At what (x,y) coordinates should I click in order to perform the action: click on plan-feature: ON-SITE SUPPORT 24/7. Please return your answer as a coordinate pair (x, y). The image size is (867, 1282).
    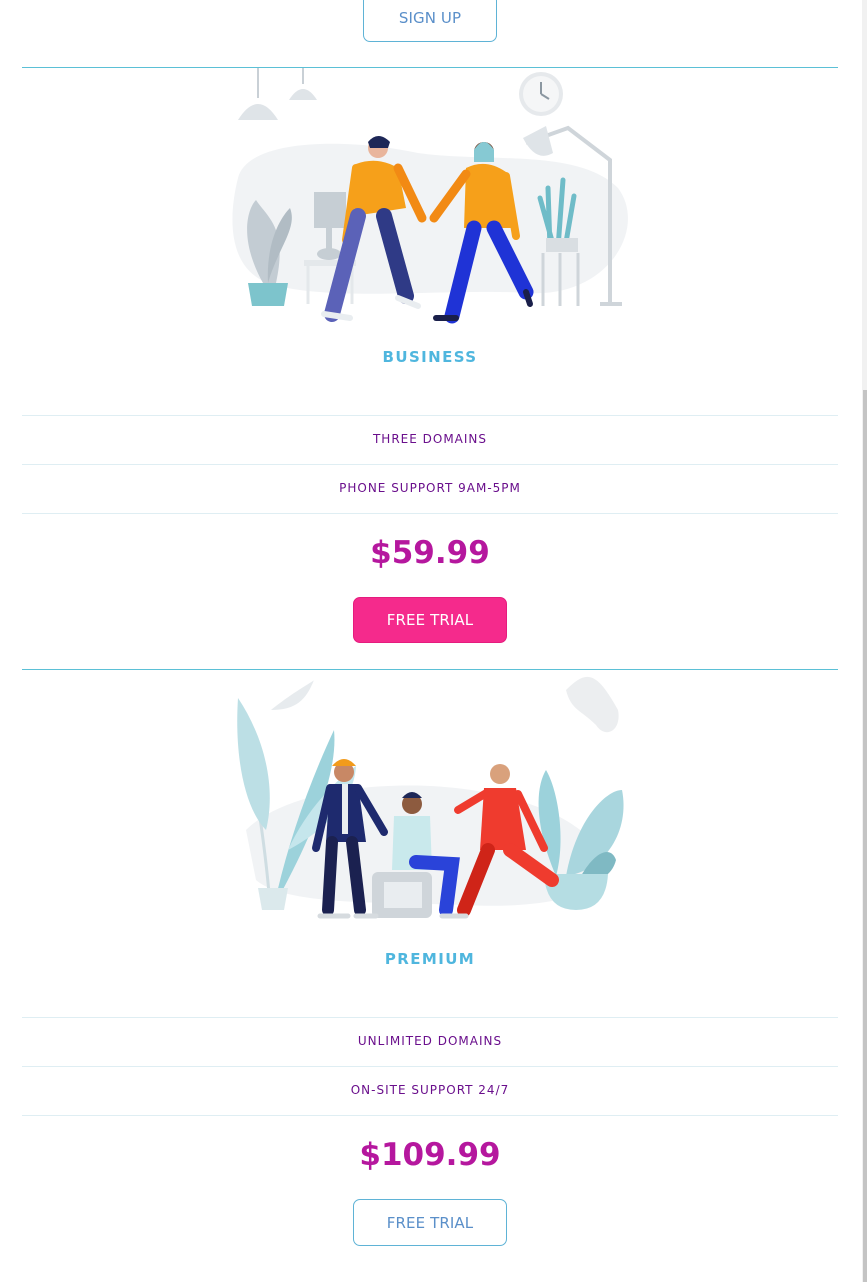
    Looking at the image, I should click on (430, 1090).